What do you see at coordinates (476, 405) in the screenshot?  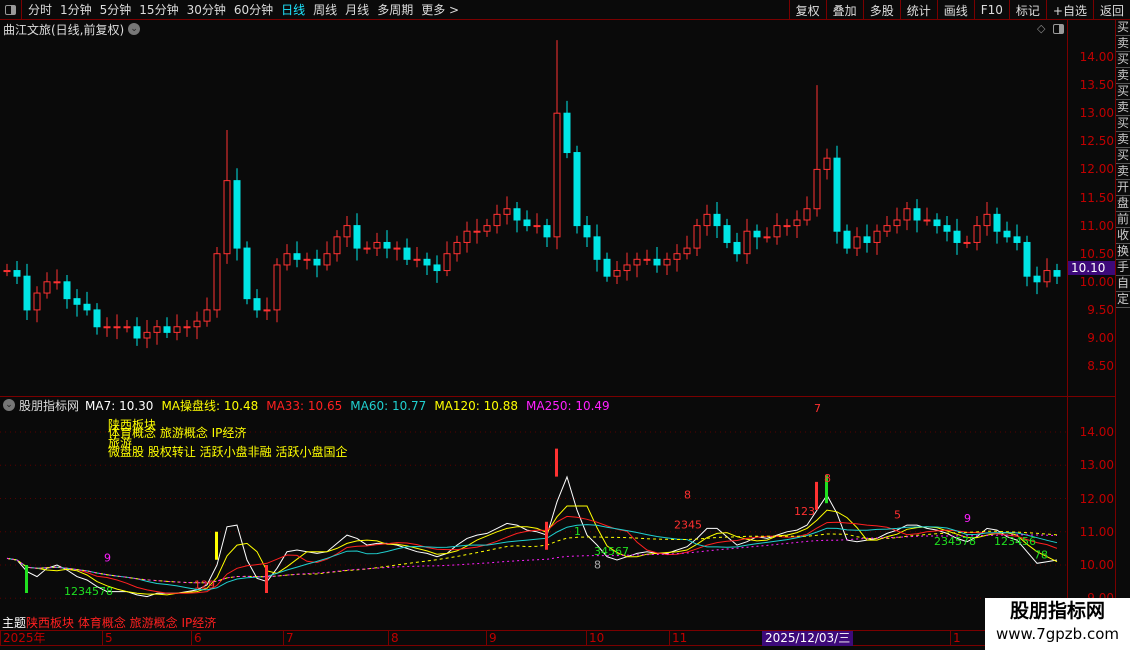 I see `ma-value: MA120: 10.88` at bounding box center [476, 405].